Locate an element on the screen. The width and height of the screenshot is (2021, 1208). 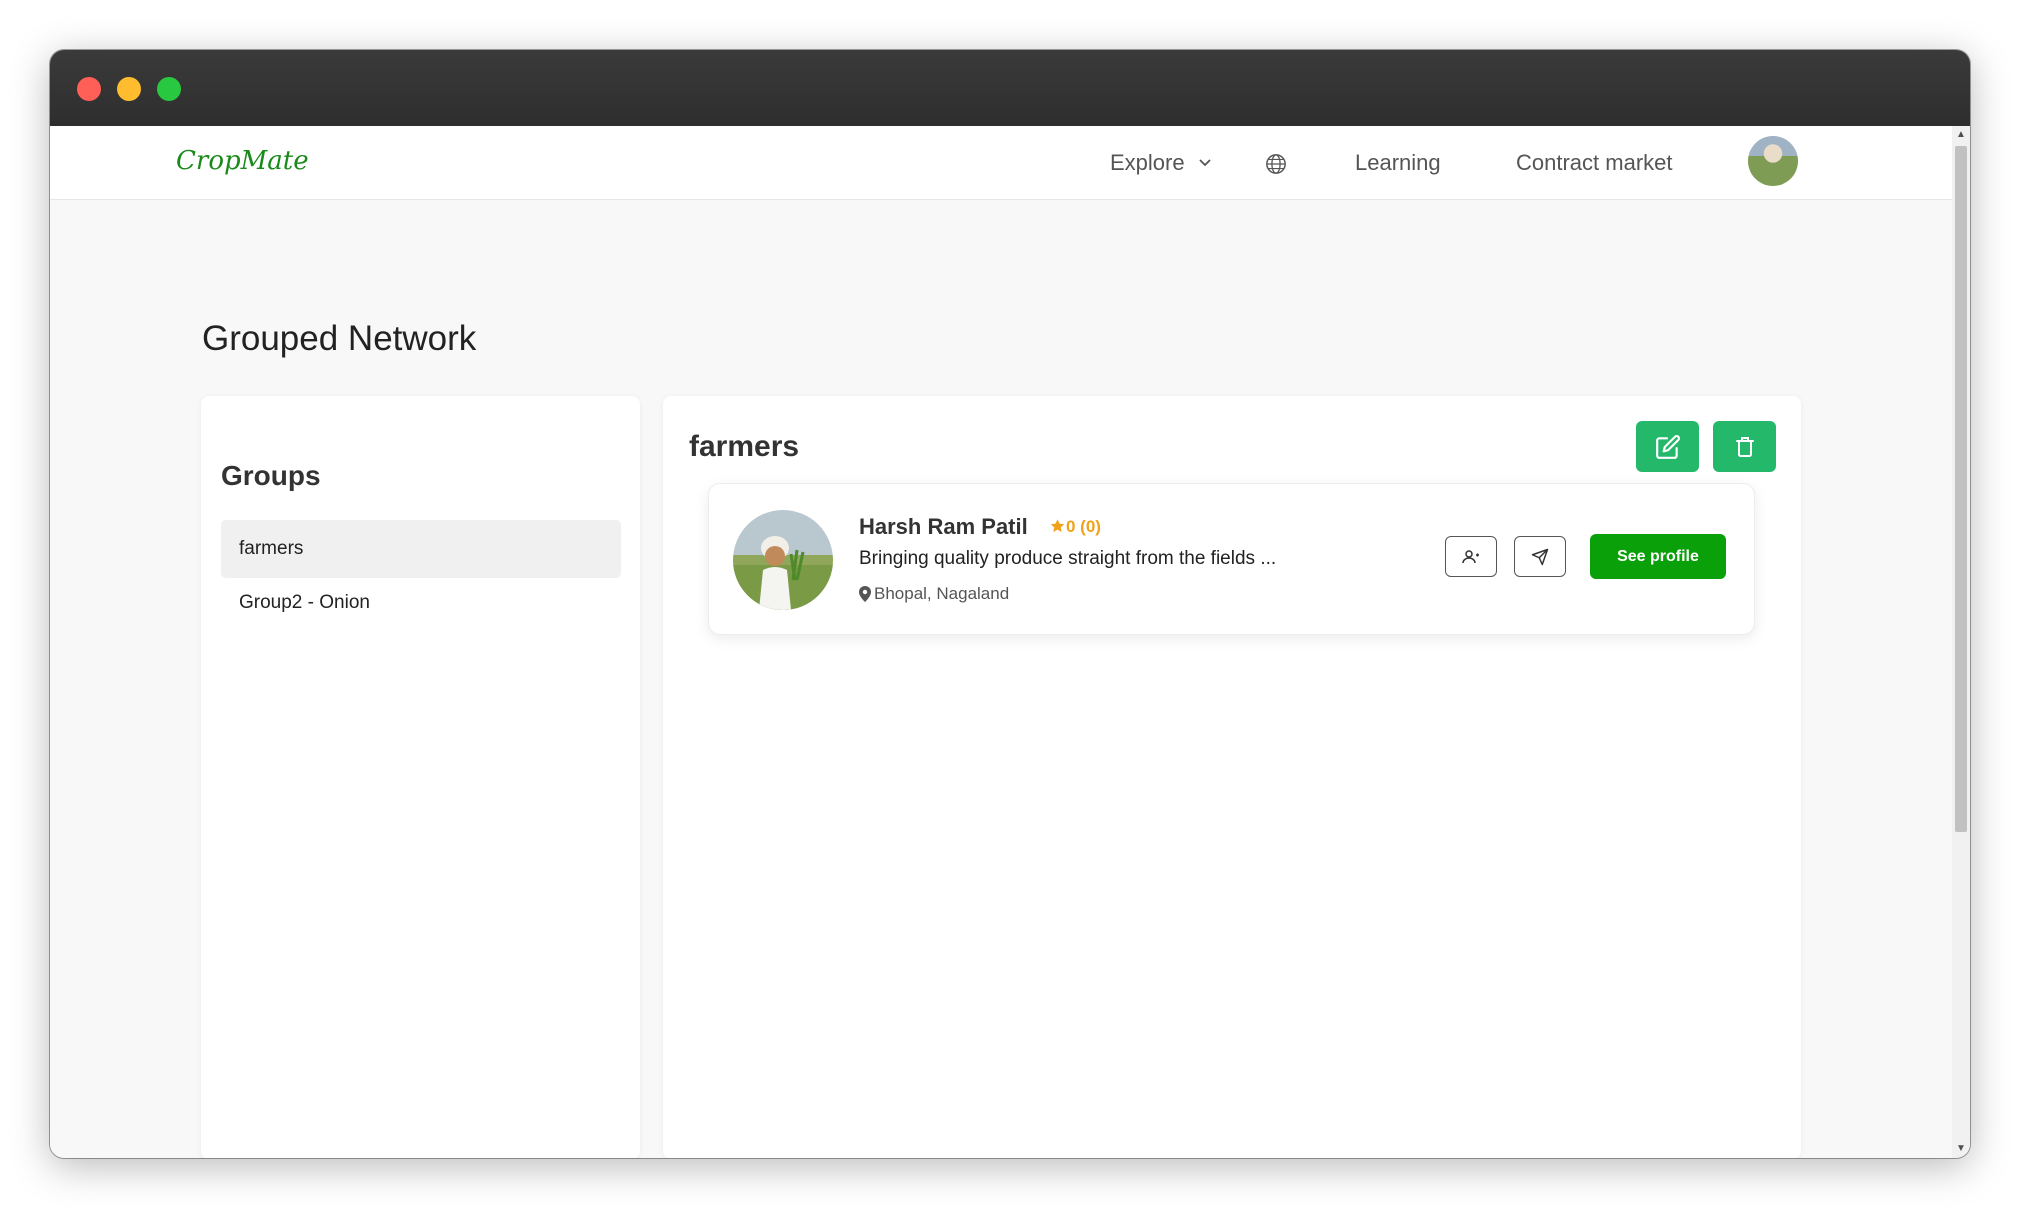
member-avatar is located at coordinates (783, 560).